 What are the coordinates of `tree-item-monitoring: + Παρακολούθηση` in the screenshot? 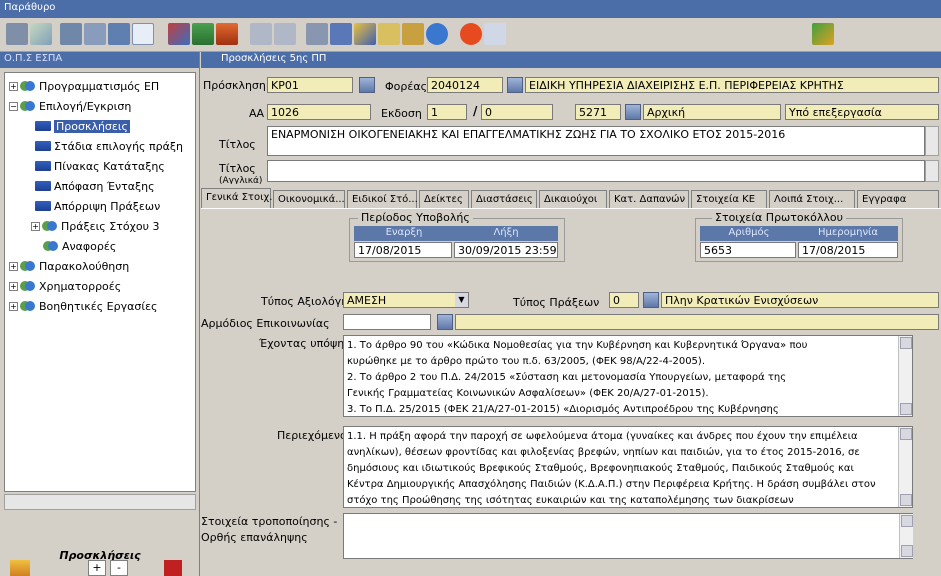 It's located at (69, 266).